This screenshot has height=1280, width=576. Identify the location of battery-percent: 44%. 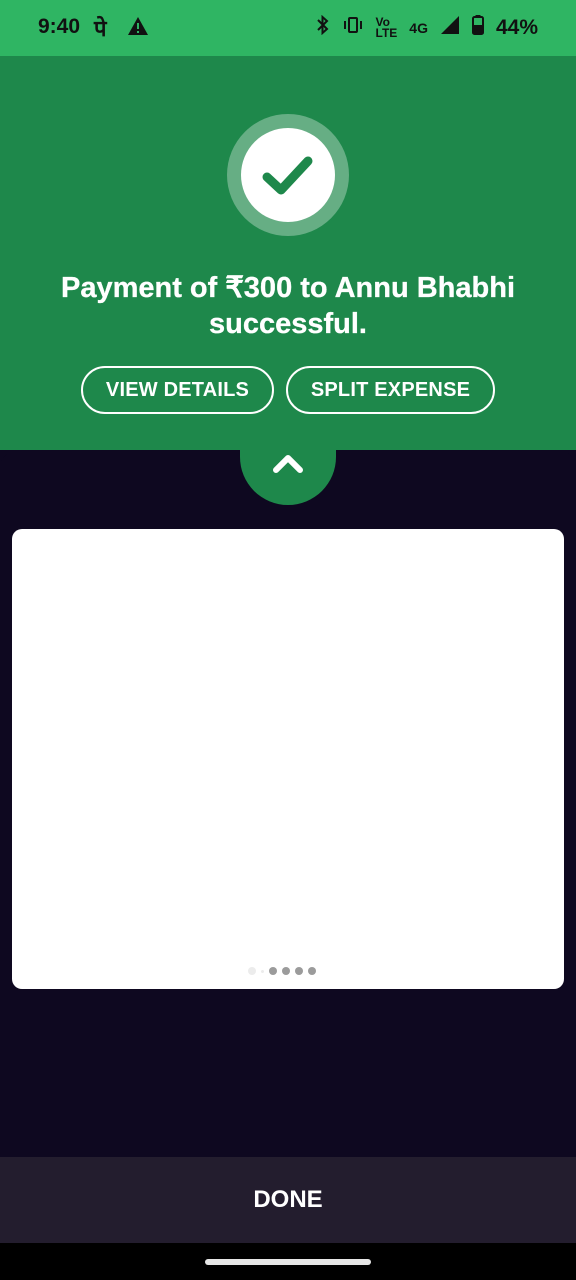
(516, 27).